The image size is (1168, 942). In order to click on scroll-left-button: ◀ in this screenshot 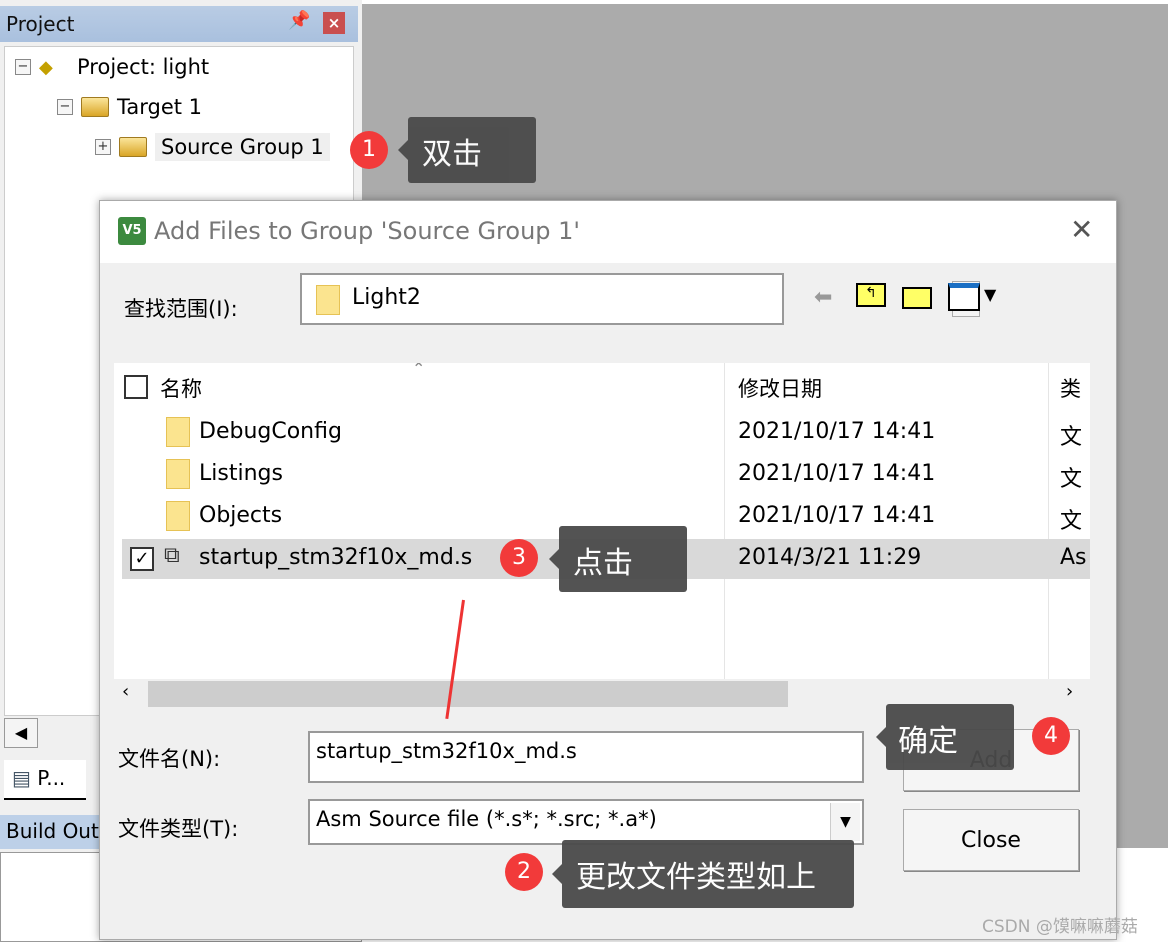, I will do `click(21, 733)`.